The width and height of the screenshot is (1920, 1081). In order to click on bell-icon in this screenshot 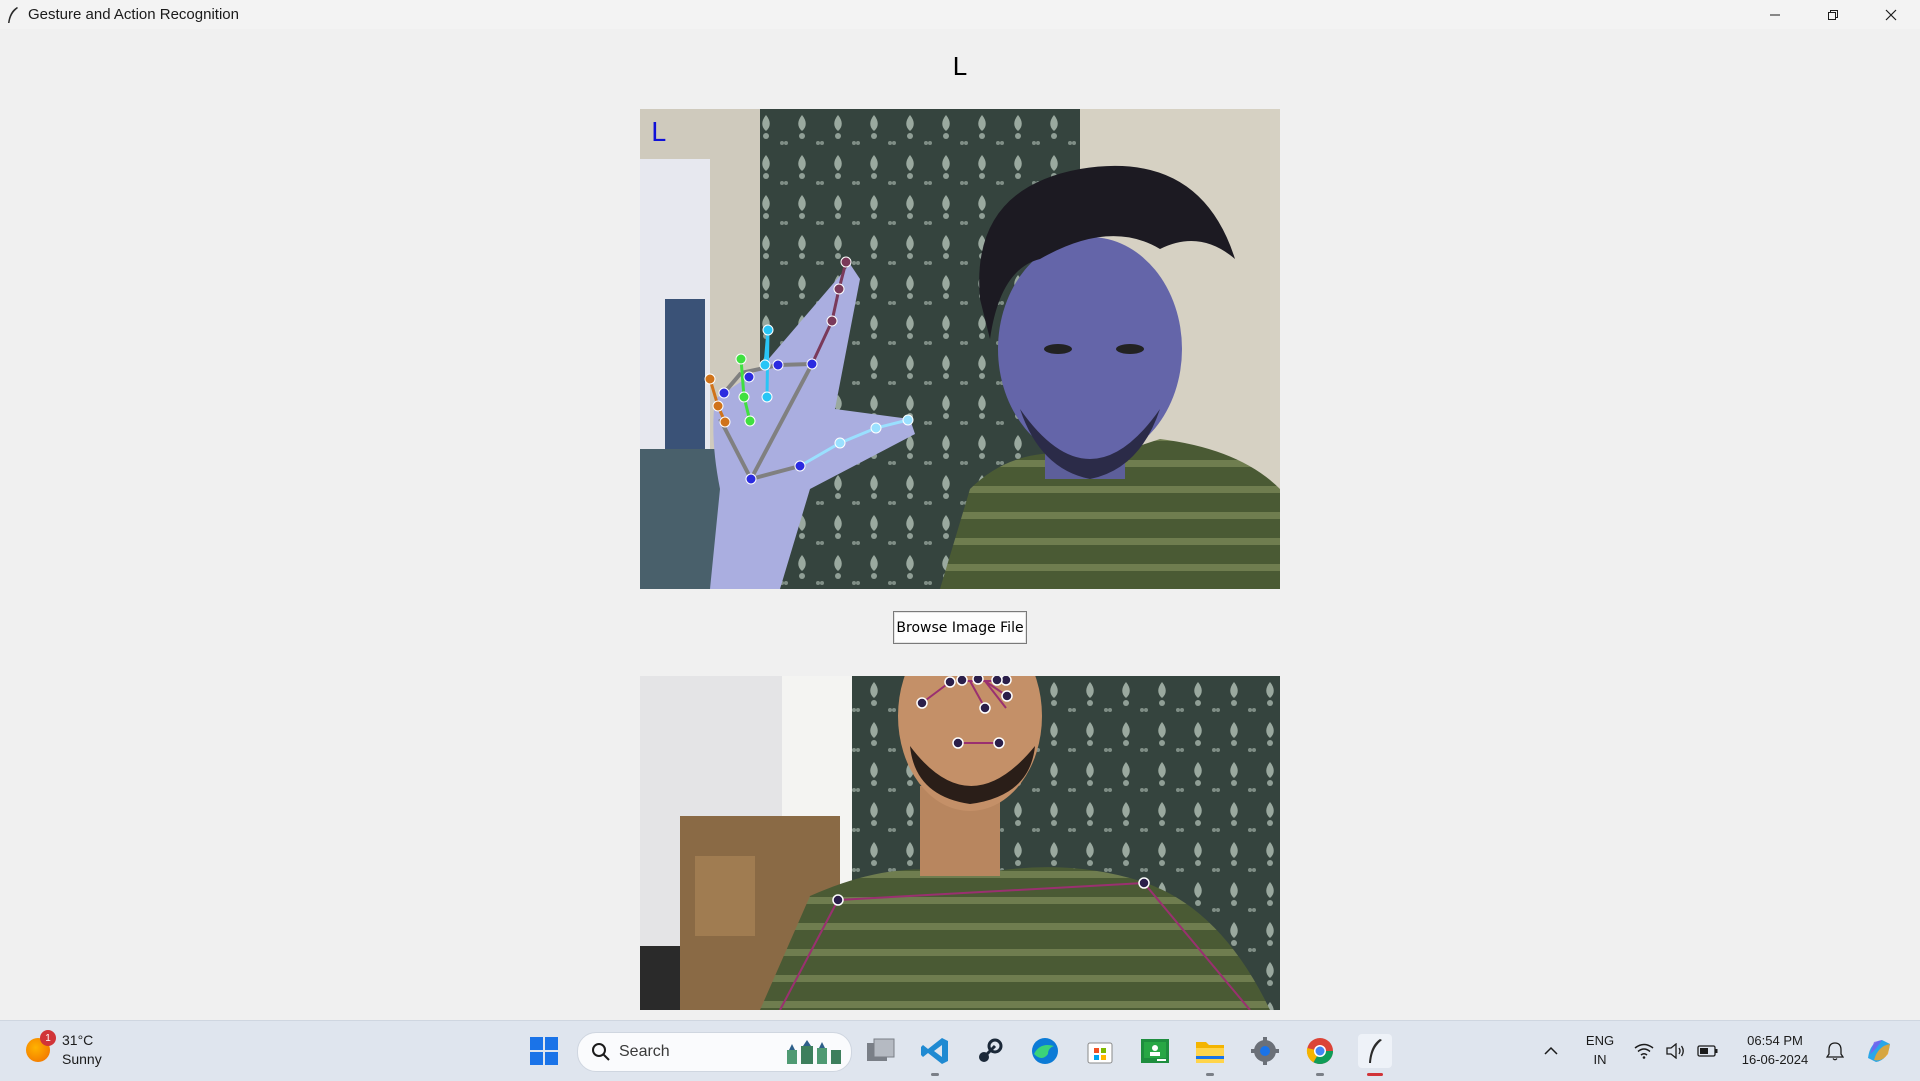, I will do `click(1835, 1051)`.